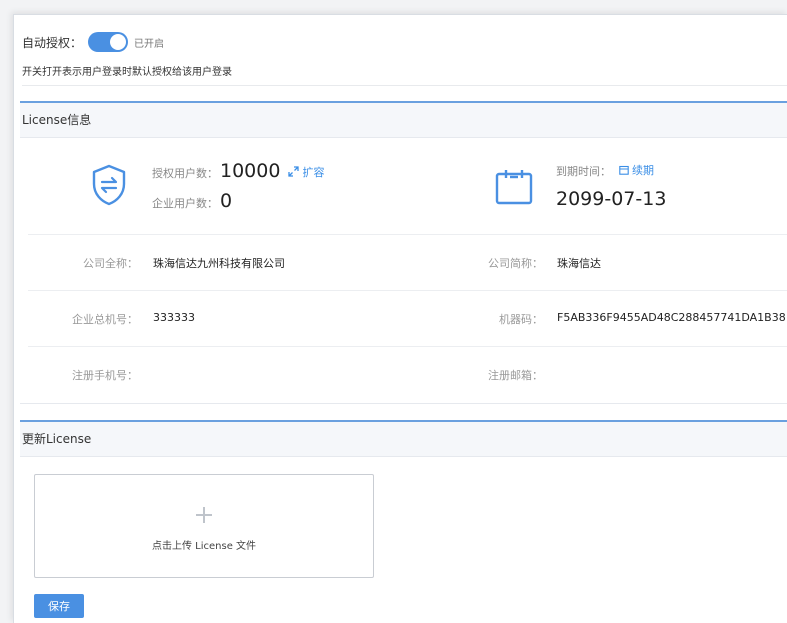 The height and width of the screenshot is (623, 787). Describe the element at coordinates (579, 263) in the screenshot. I see `company-short-name-value: 珠海信达` at that location.